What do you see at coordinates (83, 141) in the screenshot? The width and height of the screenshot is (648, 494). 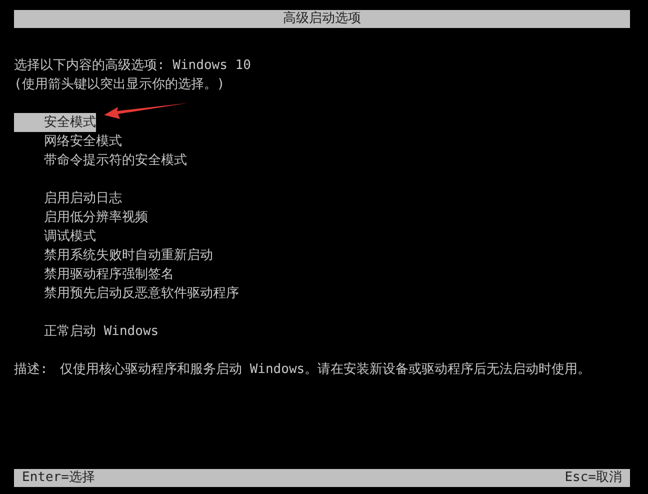 I see `boot-option: 网络安全模式` at bounding box center [83, 141].